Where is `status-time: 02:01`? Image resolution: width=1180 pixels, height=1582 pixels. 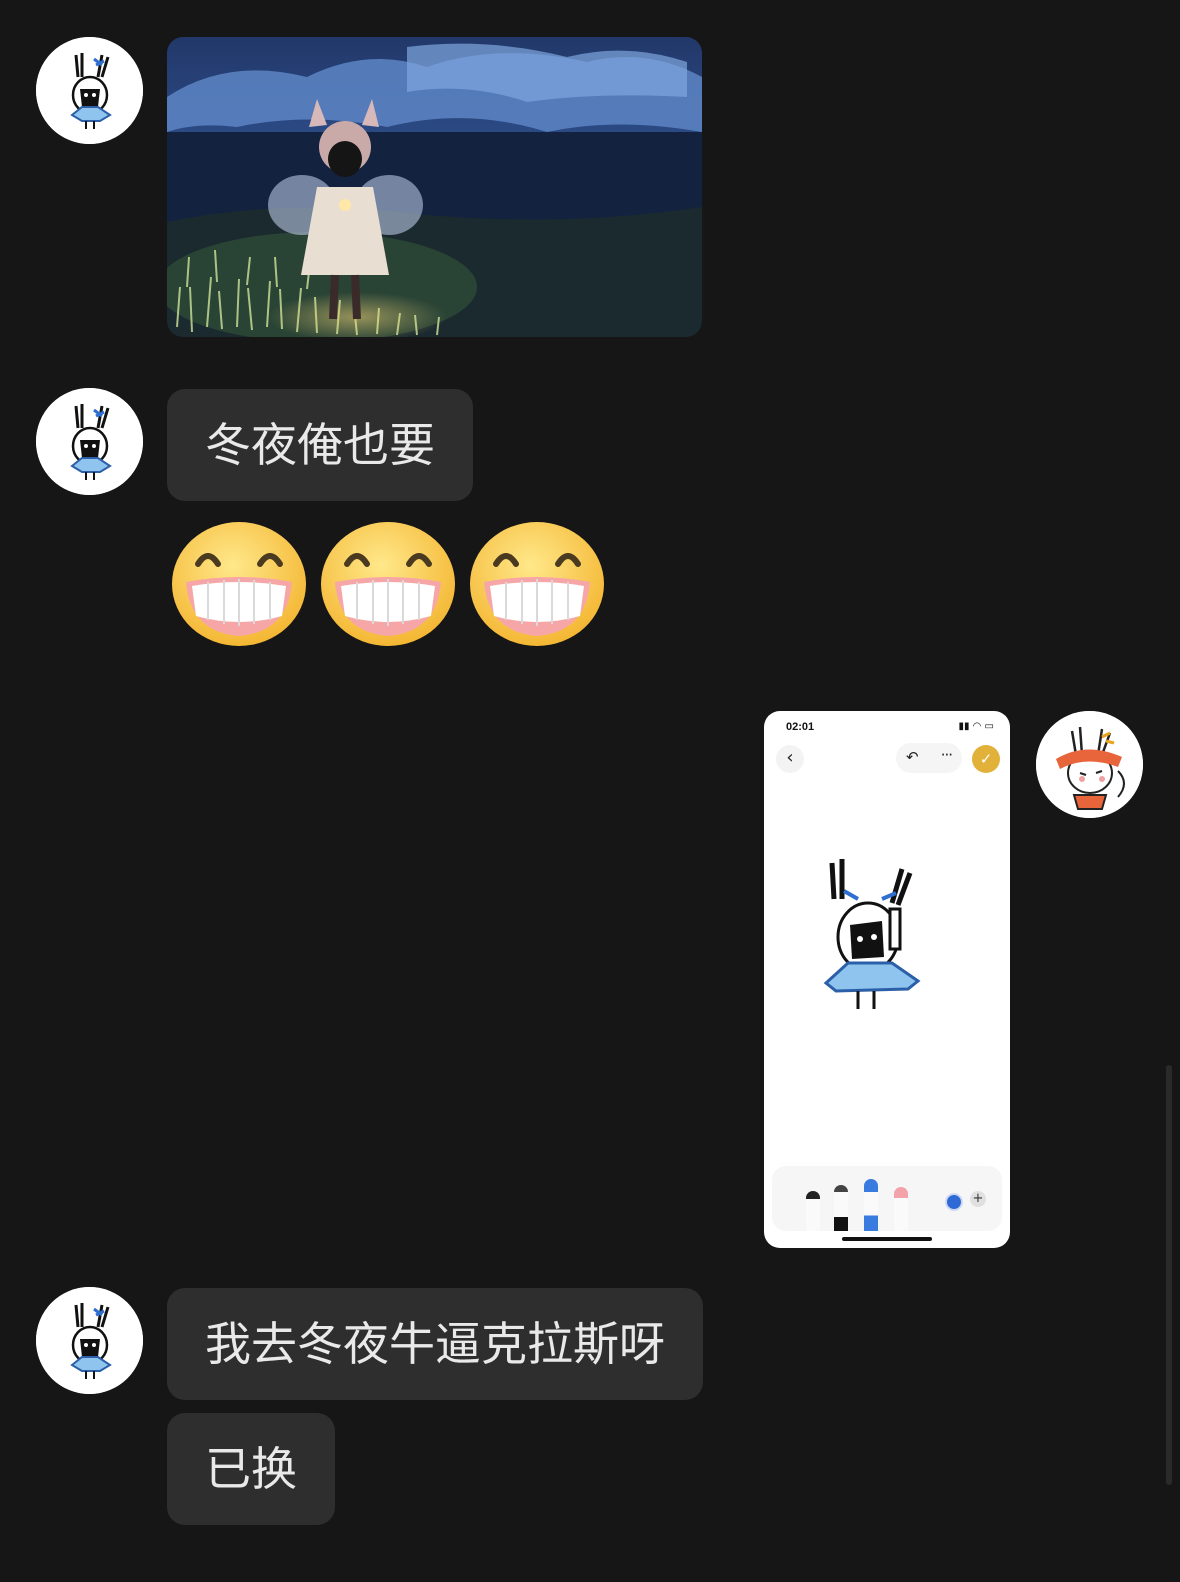 status-time: 02:01 is located at coordinates (800, 727).